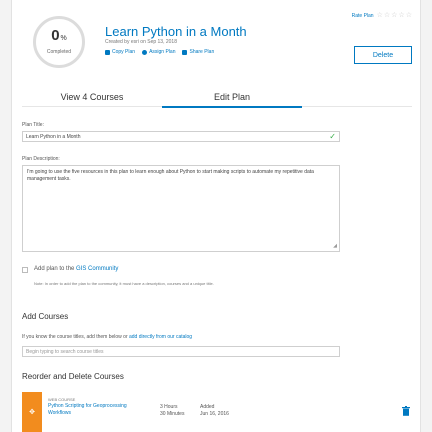 The width and height of the screenshot is (432, 432). What do you see at coordinates (214, 410) in the screenshot?
I see `course-added-date: Added Jun 16, 2016` at bounding box center [214, 410].